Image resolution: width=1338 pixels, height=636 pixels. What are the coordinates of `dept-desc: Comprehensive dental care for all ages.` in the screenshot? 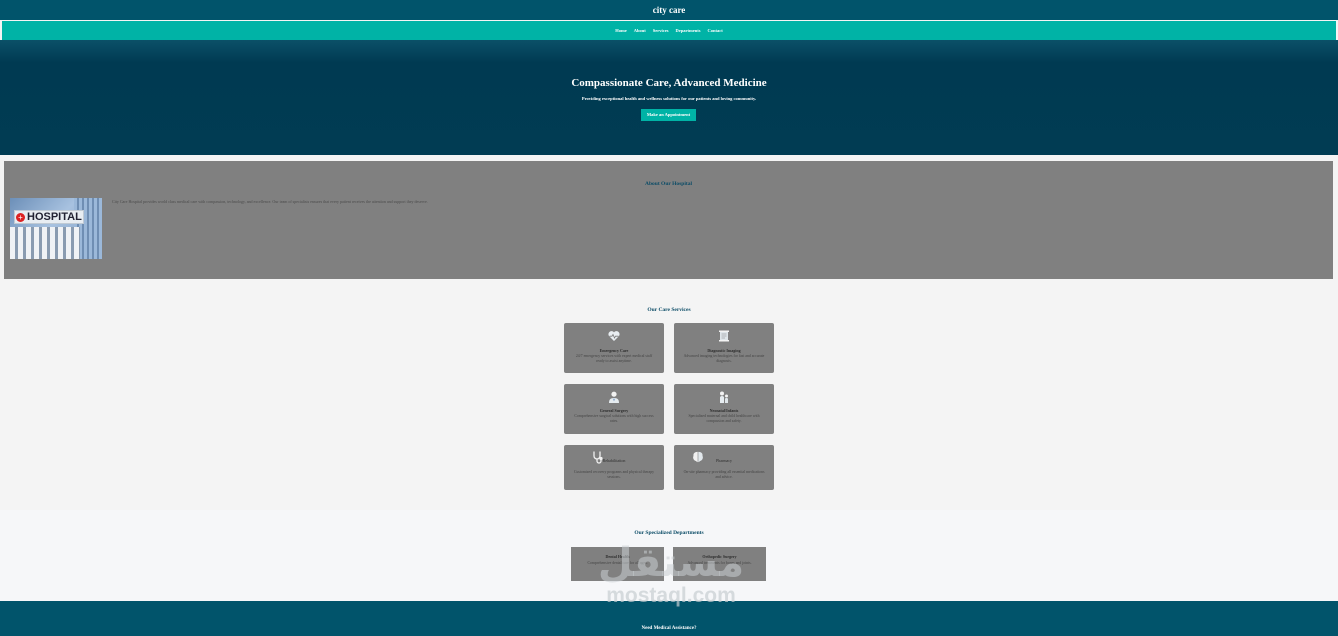 It's located at (617, 563).